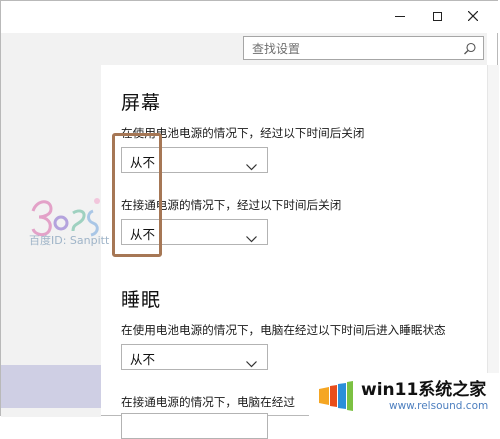 This screenshot has height=439, width=500. Describe the element at coordinates (283, 330) in the screenshot. I see `sleep-battery-label: 在使用电池电源的情况下，电脑在经过以下时间后进入睡眠状态` at that location.